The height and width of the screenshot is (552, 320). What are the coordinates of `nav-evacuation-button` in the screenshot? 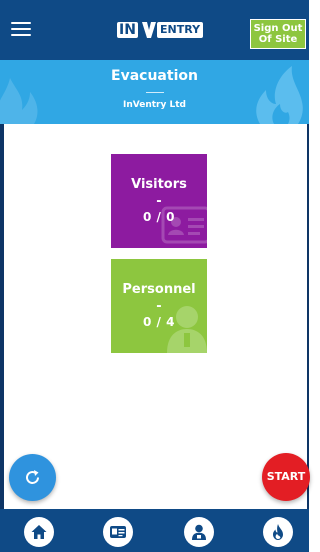 It's located at (278, 532).